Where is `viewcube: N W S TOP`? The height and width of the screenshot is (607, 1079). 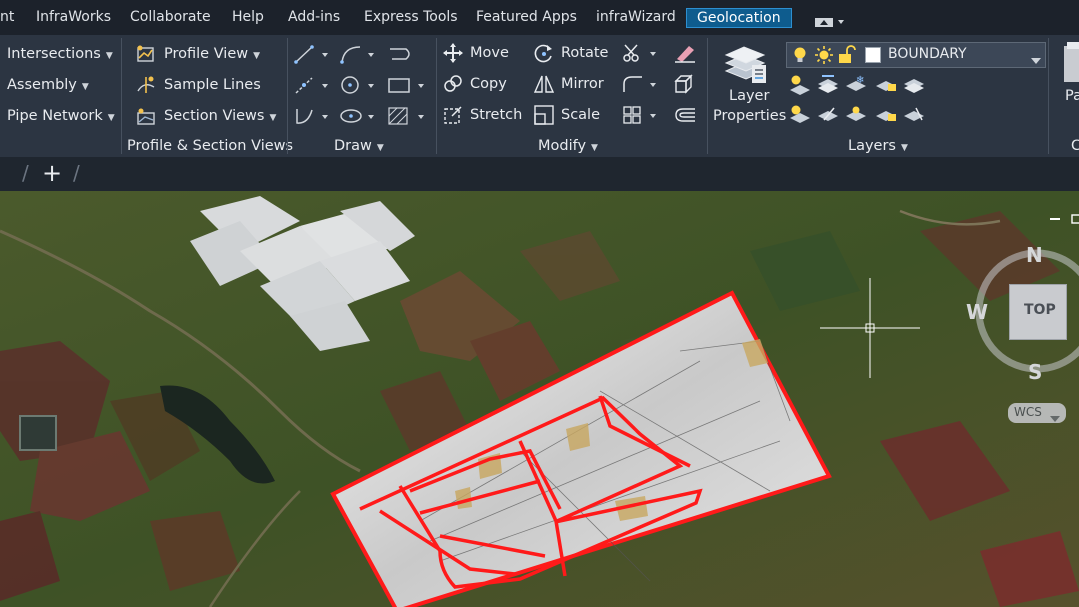
viewcube: N W S TOP is located at coordinates (1022, 319).